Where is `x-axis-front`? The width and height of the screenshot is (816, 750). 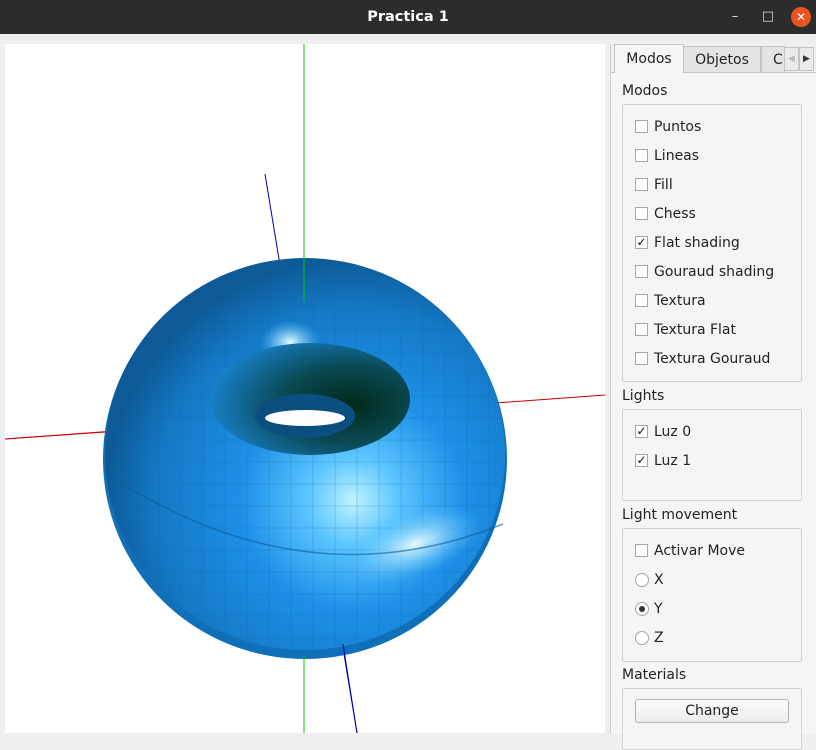 x-axis-front is located at coordinates (55, 435).